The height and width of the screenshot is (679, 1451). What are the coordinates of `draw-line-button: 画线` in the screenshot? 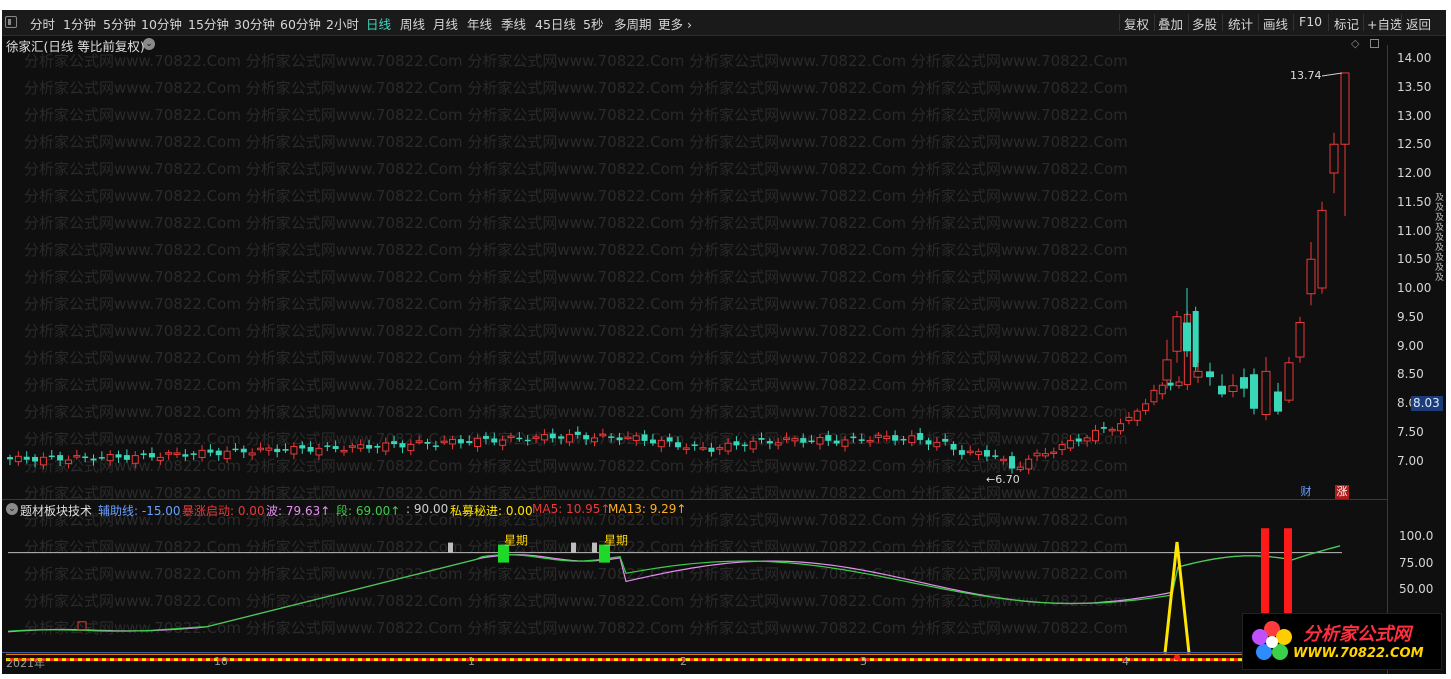 It's located at (1275, 23).